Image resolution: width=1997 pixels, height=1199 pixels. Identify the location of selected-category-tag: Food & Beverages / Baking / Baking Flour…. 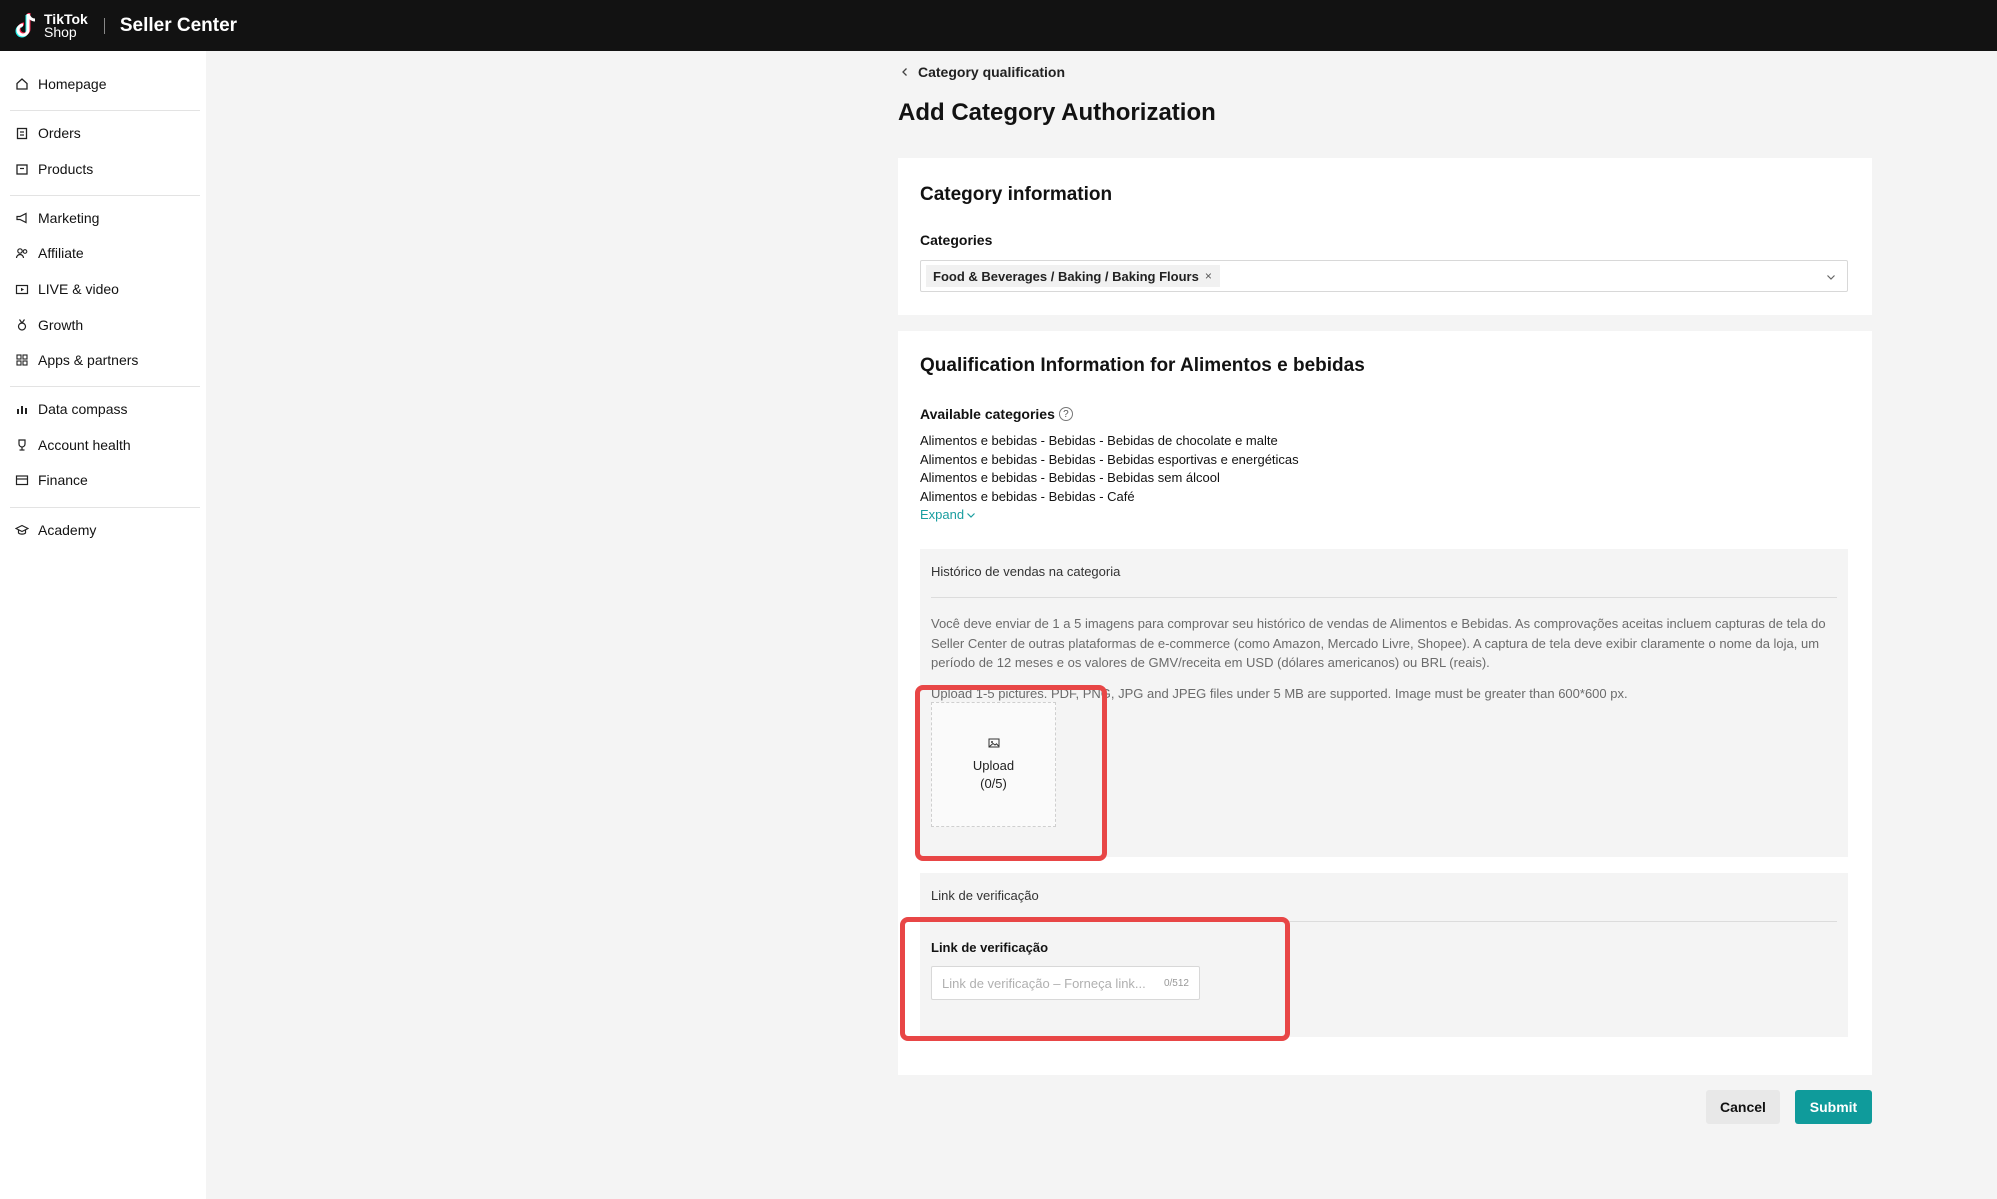
(1073, 276).